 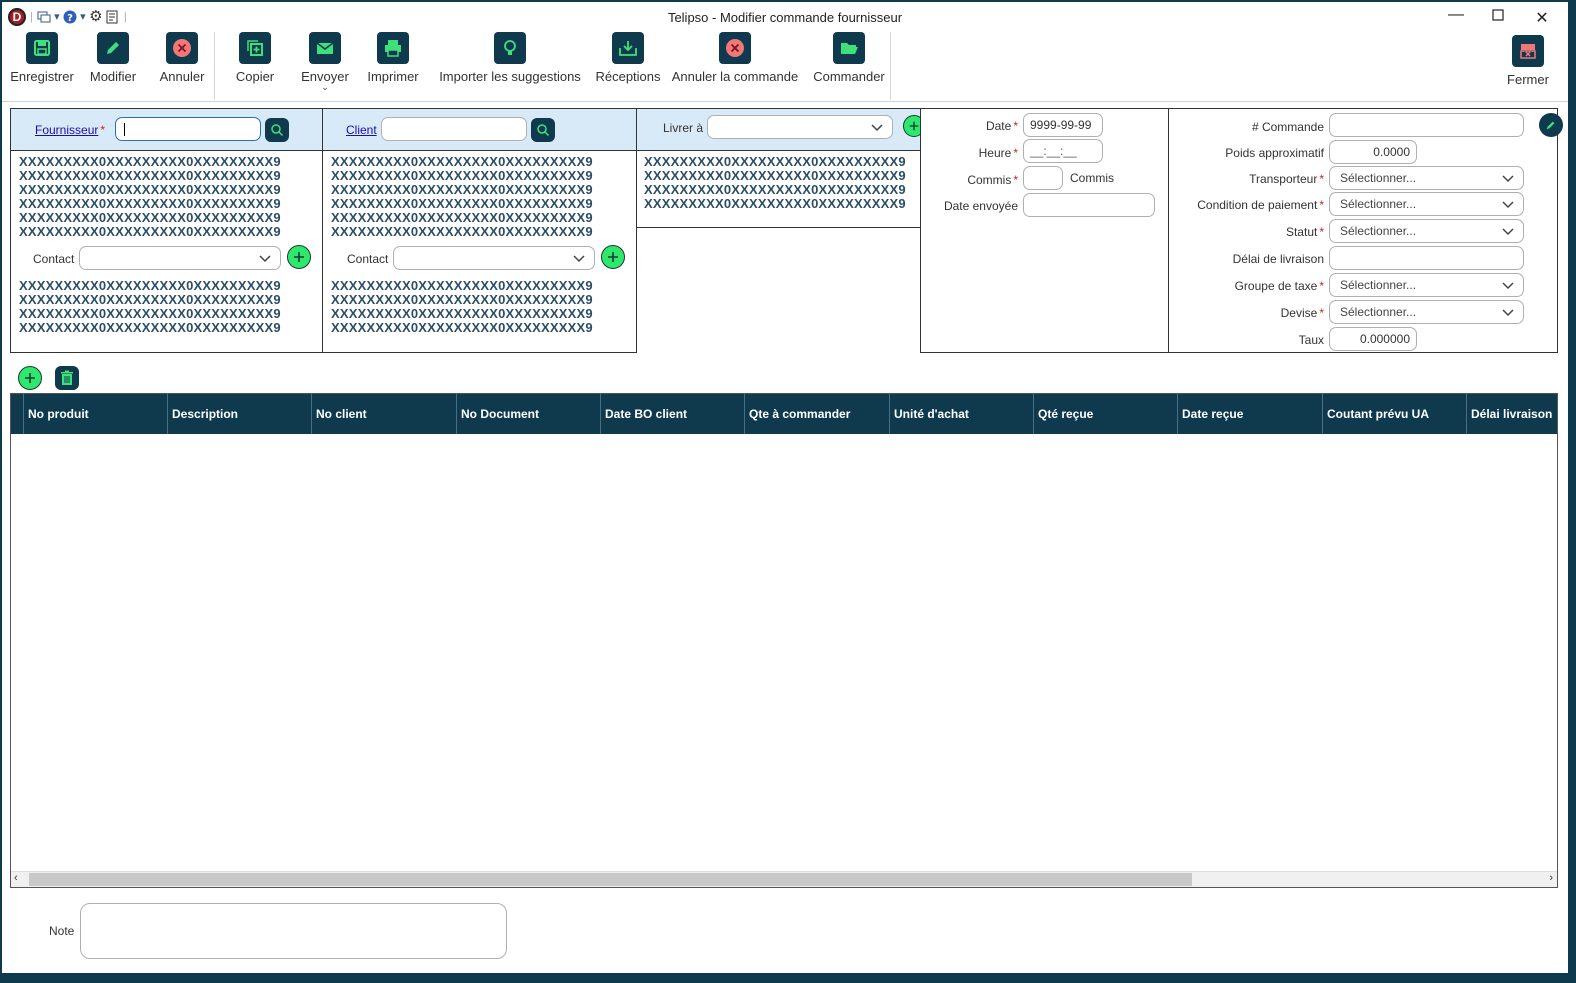 What do you see at coordinates (1063, 151) in the screenshot?
I see `time-input: __:__:__` at bounding box center [1063, 151].